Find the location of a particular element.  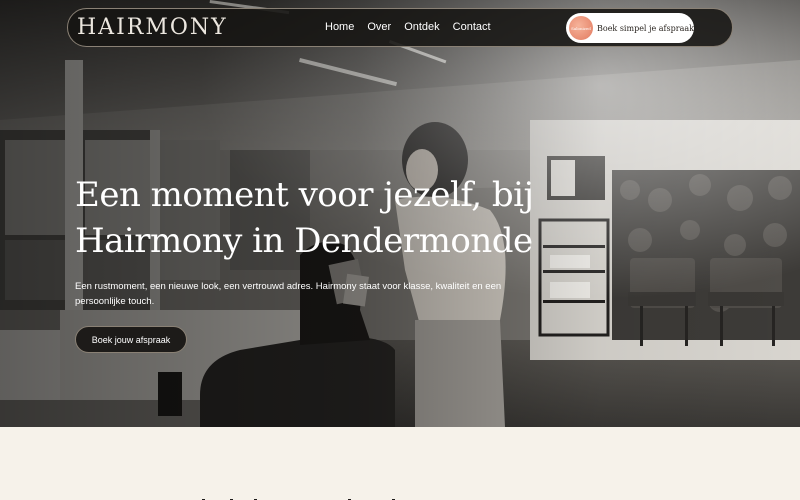

nav-link-contact: Contact is located at coordinates (472, 27).